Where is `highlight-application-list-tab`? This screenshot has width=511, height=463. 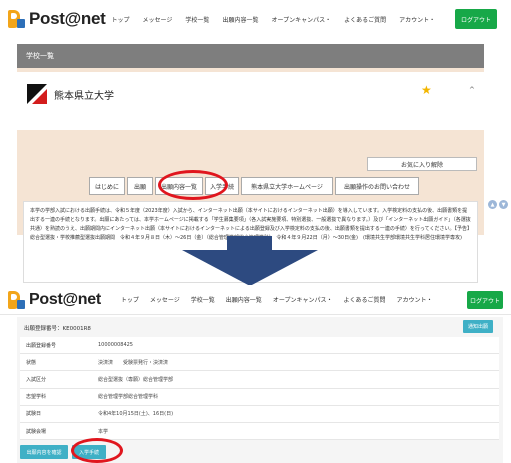
highlight-application-list-tab is located at coordinates (193, 185).